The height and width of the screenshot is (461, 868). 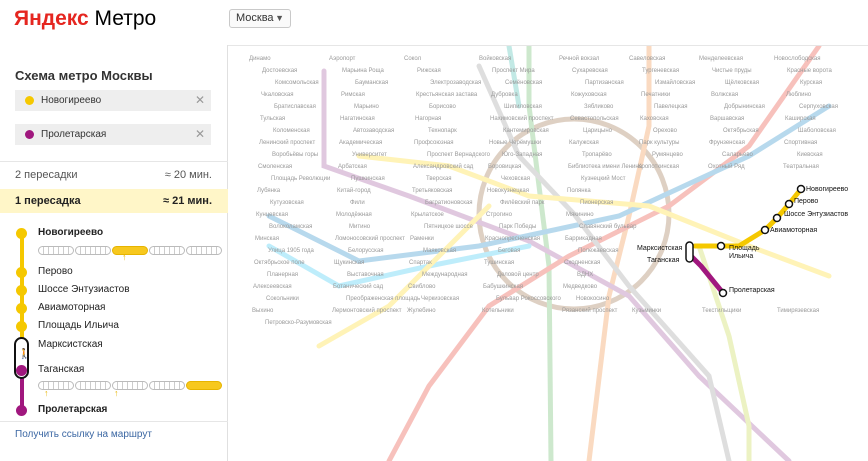 What do you see at coordinates (508, 191) in the screenshot?
I see `map-station-label: Новокузнецкая` at bounding box center [508, 191].